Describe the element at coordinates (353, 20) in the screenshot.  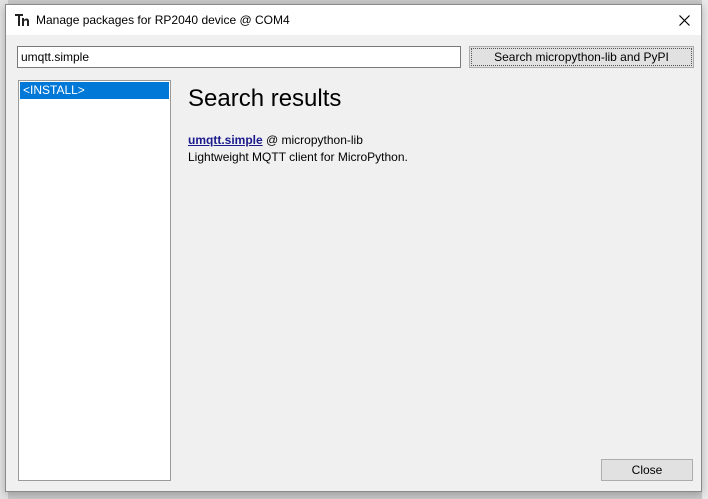
I see `title-bar: Manage packages for RP2040 device @ COM4` at that location.